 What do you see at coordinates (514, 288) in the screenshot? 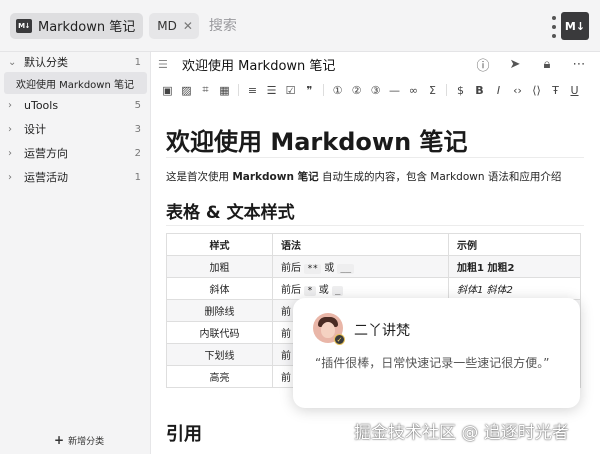
I see `table-cell: 斜体1 斜体2` at bounding box center [514, 288].